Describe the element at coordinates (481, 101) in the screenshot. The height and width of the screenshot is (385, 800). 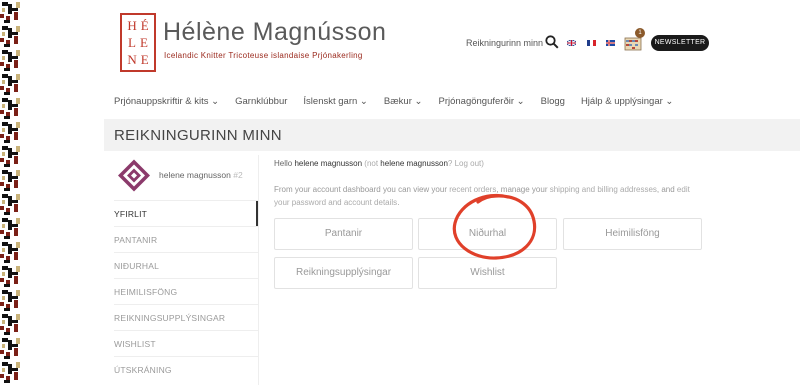
I see `nav-item-knitting-tours: Prjónagönguferðir ⌄` at that location.